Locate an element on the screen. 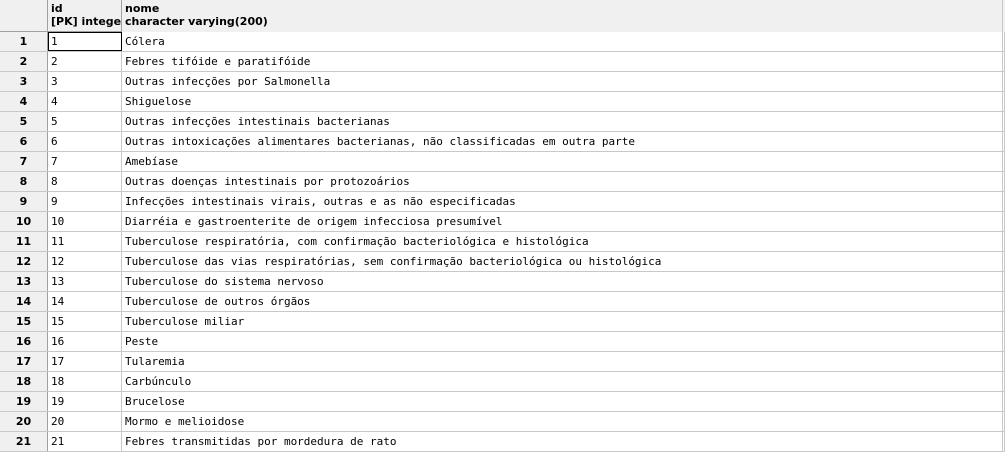 This screenshot has height=452, width=1005. cell-id: 18 is located at coordinates (85, 381).